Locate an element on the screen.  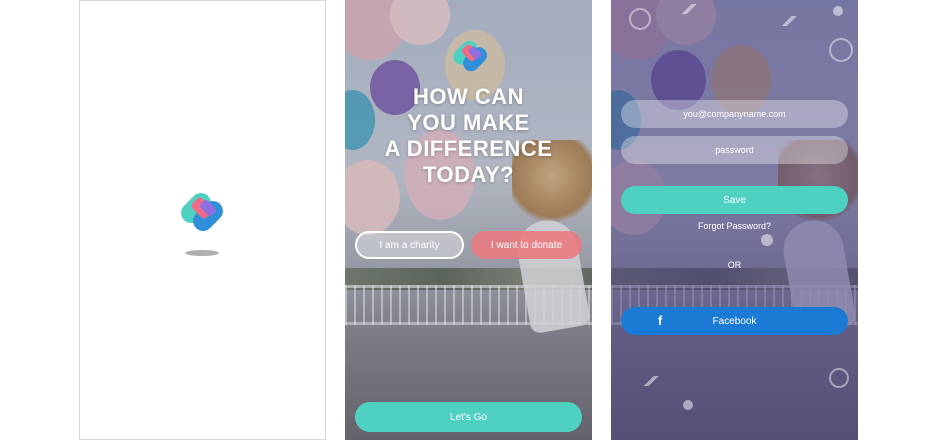
donate-button: I want to donate is located at coordinates (526, 245).